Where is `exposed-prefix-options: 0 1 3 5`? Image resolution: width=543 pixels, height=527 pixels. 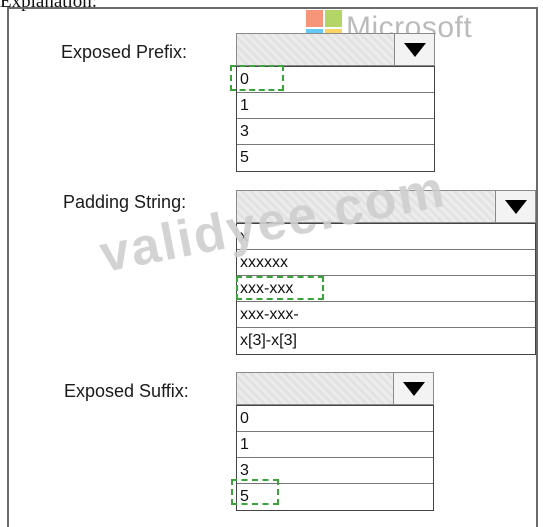
exposed-prefix-options: 0 1 3 5 is located at coordinates (335, 119).